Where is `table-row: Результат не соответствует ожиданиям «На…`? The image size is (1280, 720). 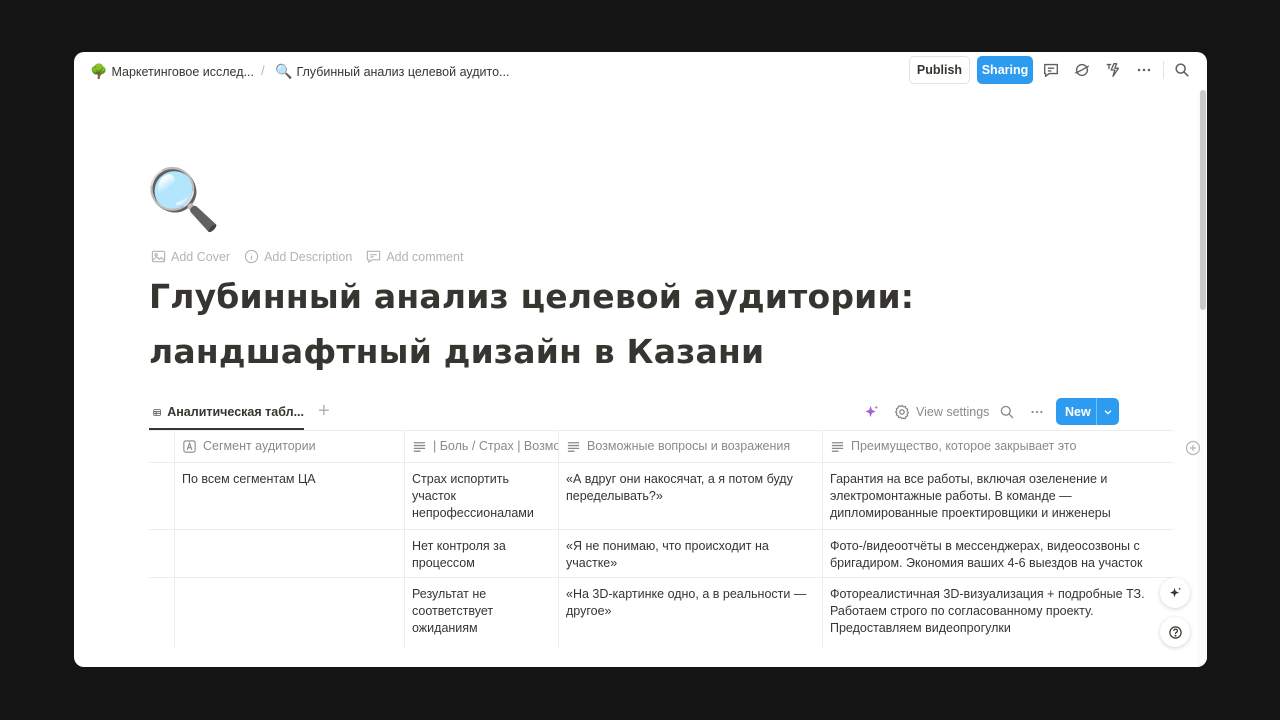 table-row: Результат не соответствует ожиданиям «На… is located at coordinates (661, 613).